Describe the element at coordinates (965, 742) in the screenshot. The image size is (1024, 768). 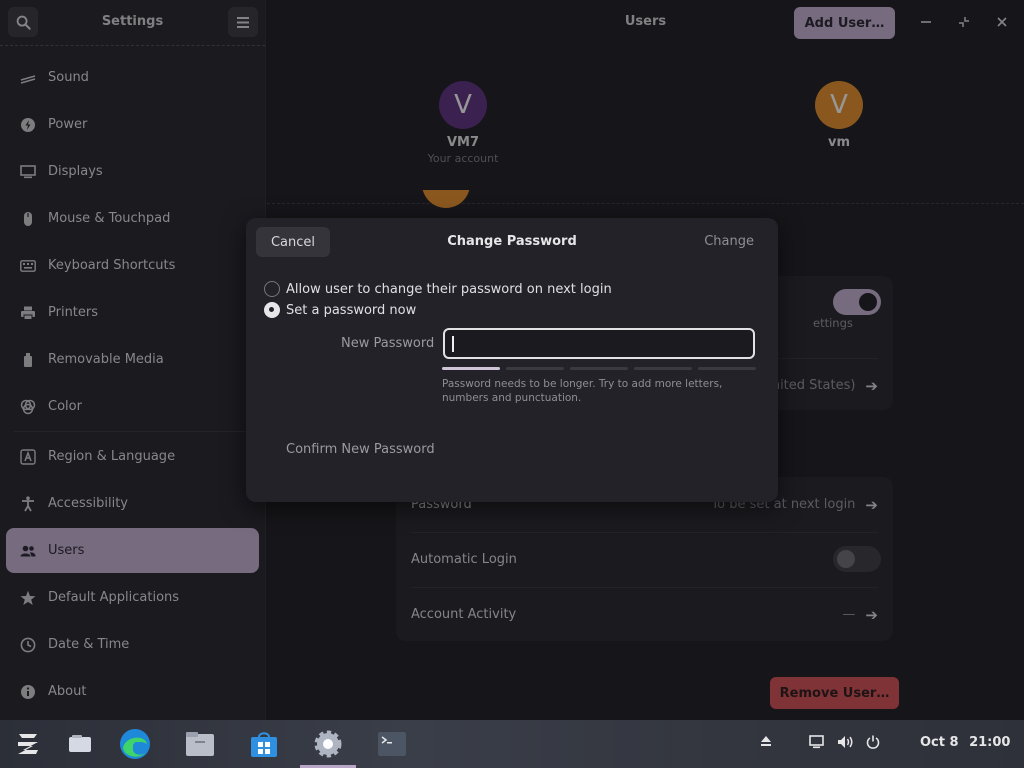
I see `clock: Oct 8 21:00` at that location.